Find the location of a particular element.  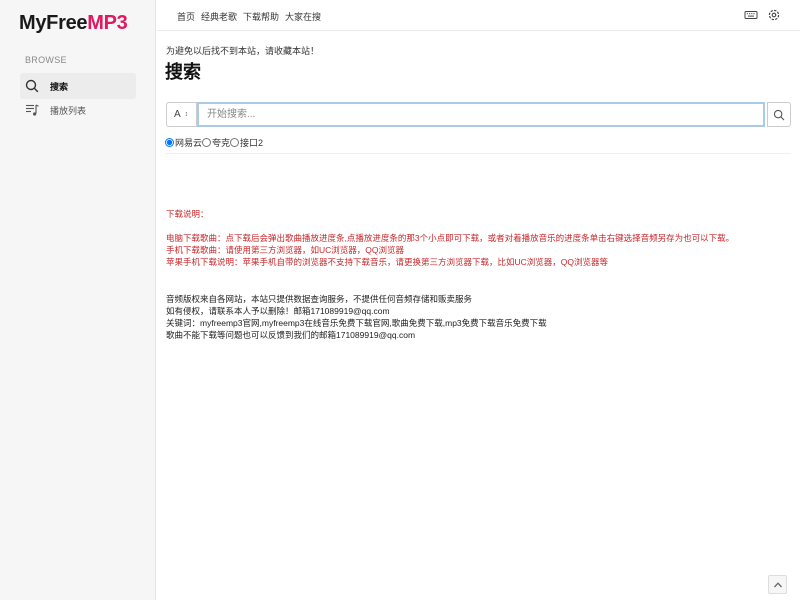

search-bar: A ↕ is located at coordinates (478, 114).